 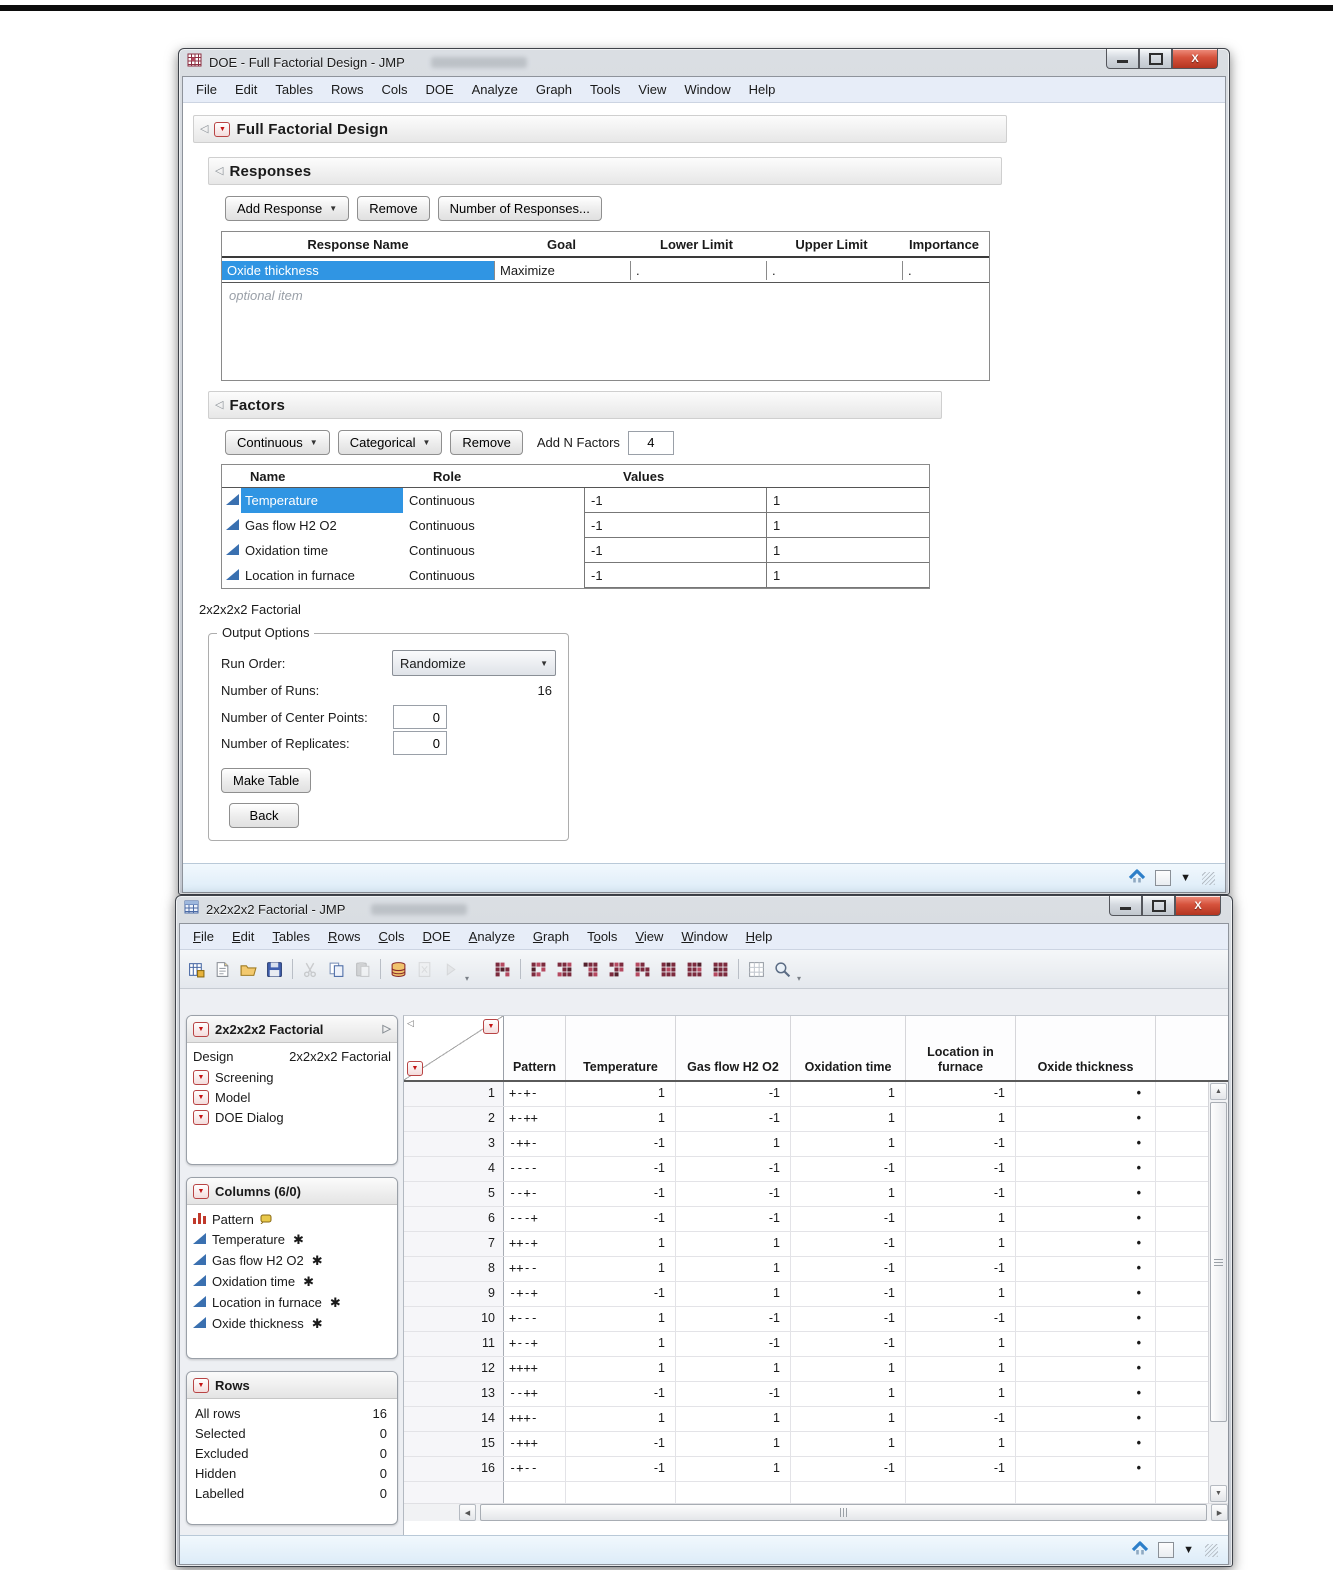 What do you see at coordinates (650, 442) in the screenshot?
I see `add-n-factors-input` at bounding box center [650, 442].